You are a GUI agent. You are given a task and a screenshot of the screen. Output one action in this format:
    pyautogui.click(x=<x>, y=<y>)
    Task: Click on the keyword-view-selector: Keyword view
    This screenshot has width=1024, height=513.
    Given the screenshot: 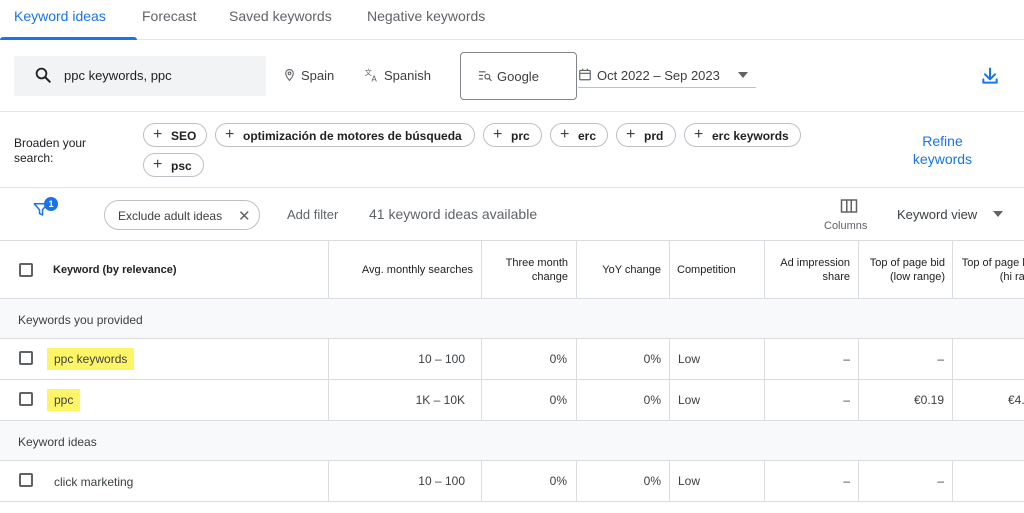 What is the action you would take?
    pyautogui.click(x=937, y=214)
    